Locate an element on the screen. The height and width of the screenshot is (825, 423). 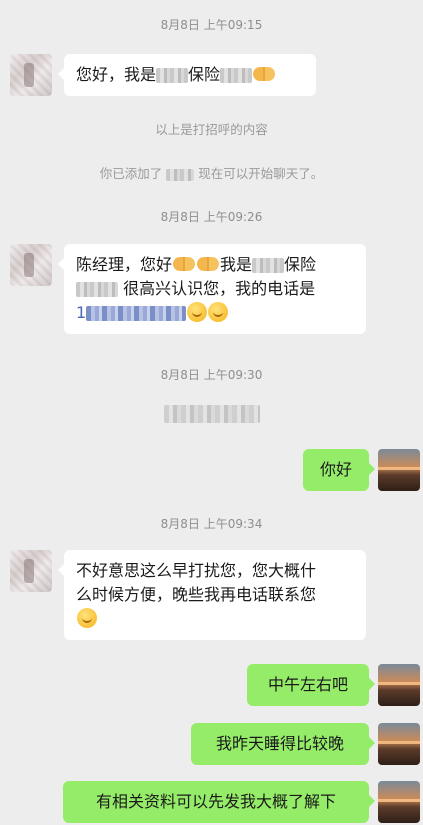
message-text: 我是 is located at coordinates (236, 264).